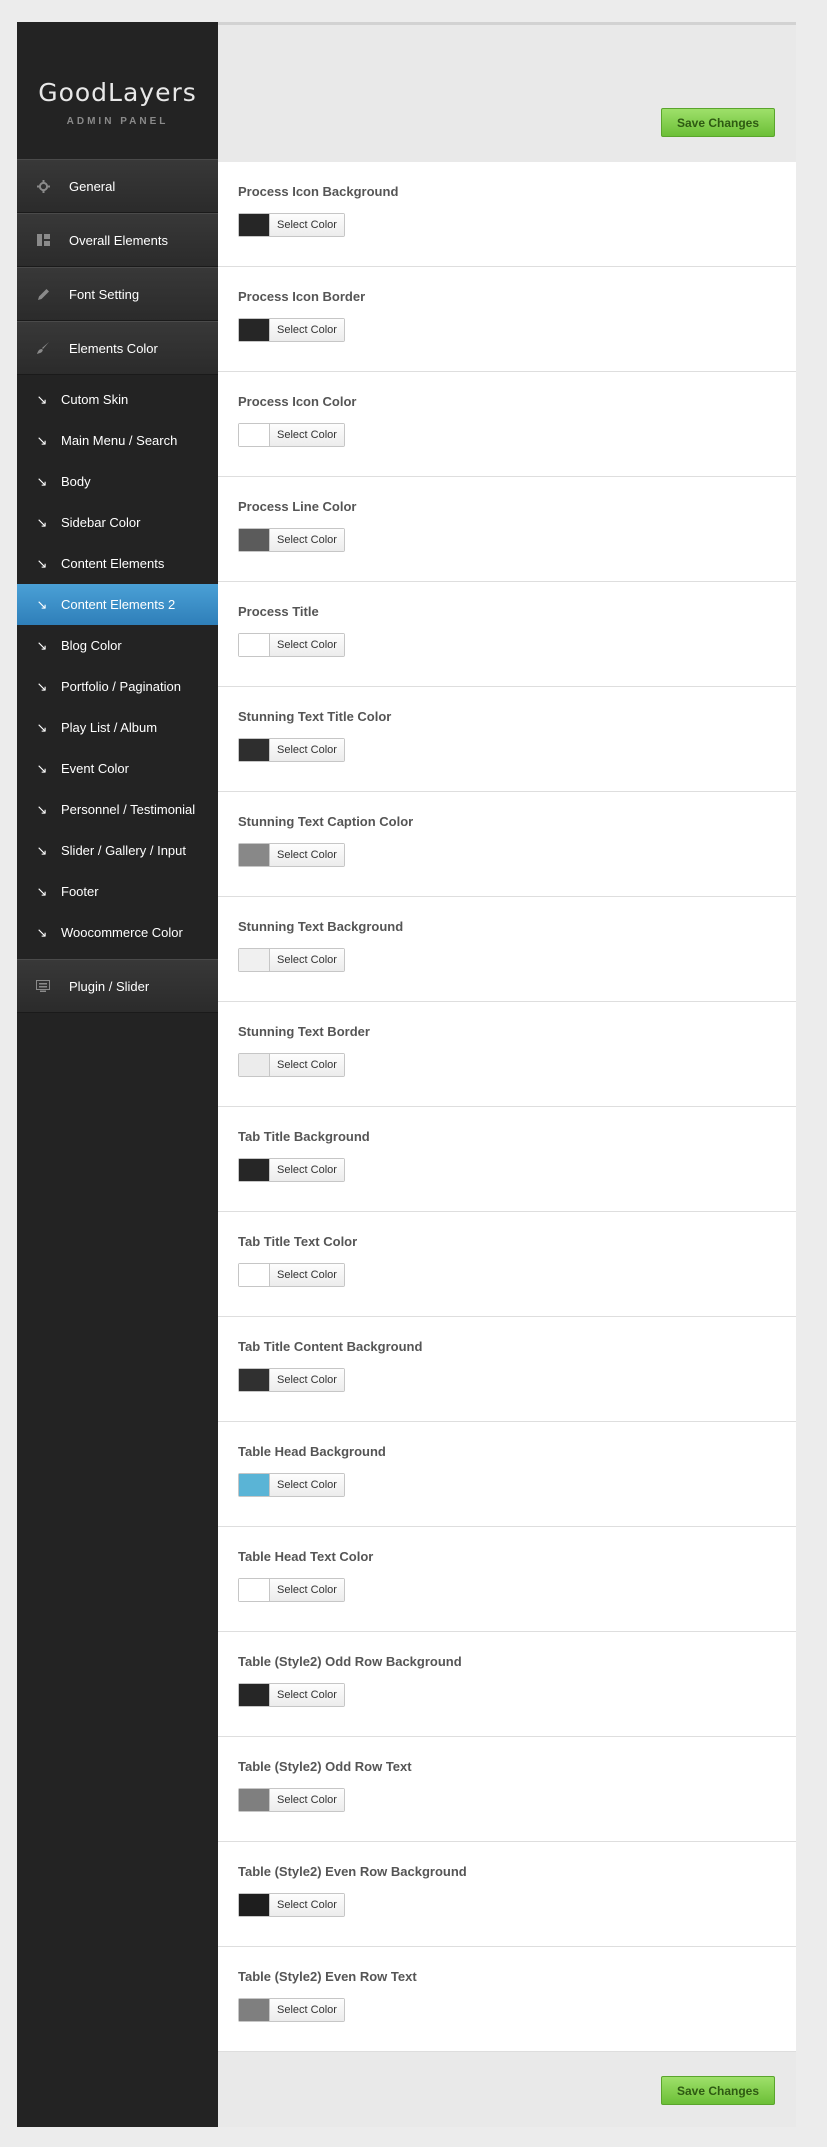 The width and height of the screenshot is (827, 2147). Describe the element at coordinates (318, 191) in the screenshot. I see `color-option-label: Process Icon Background` at that location.